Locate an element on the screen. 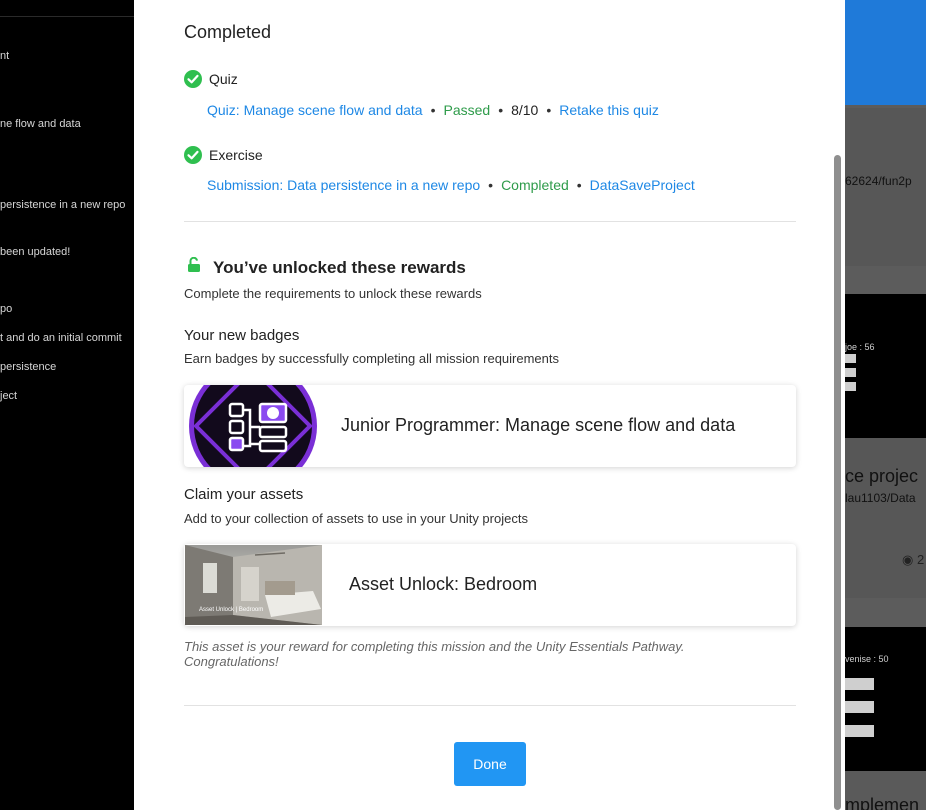 This screenshot has width=926, height=810. background-card: ce projec lau1103/Data ◉ 2 is located at coordinates (885, 518).